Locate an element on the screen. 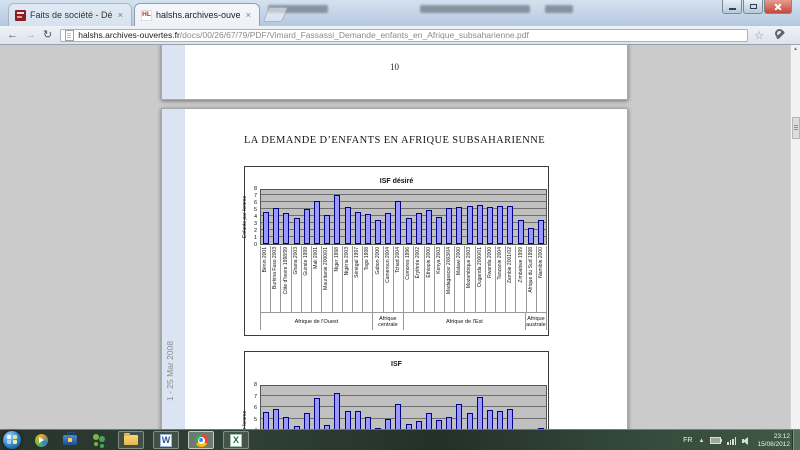 The image size is (800, 450). taskbar-word-button: W is located at coordinates (166, 440).